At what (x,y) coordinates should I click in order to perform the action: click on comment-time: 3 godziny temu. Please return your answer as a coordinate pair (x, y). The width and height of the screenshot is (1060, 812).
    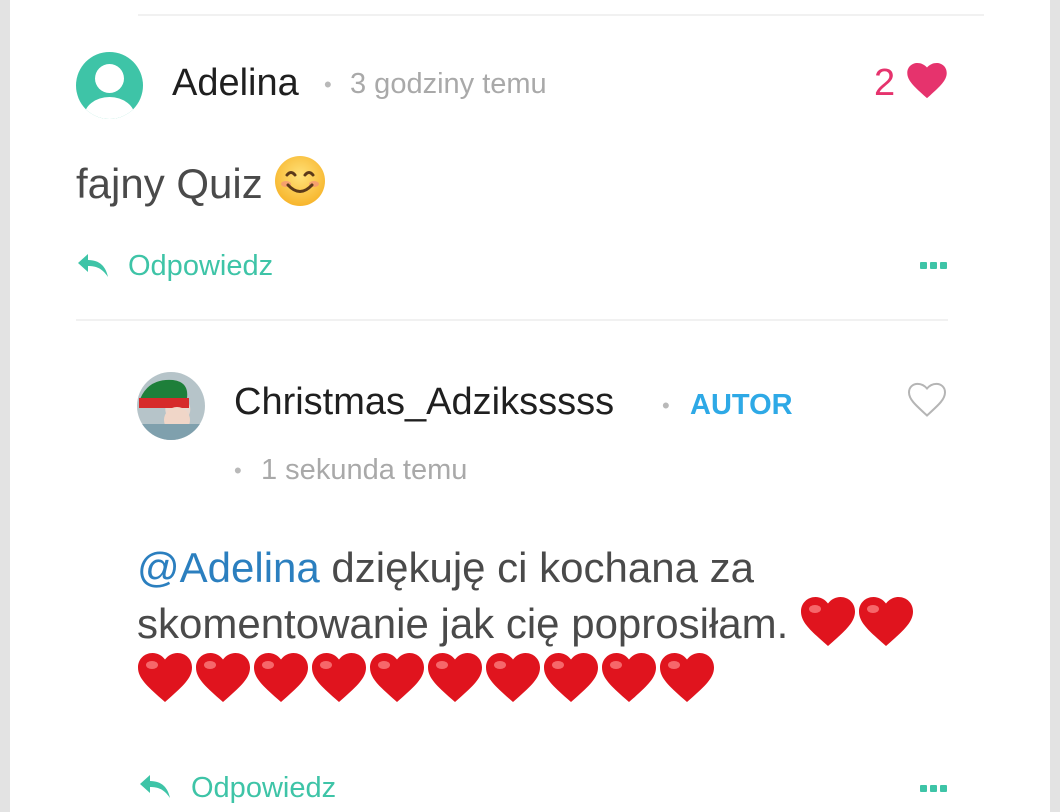
    Looking at the image, I should click on (448, 84).